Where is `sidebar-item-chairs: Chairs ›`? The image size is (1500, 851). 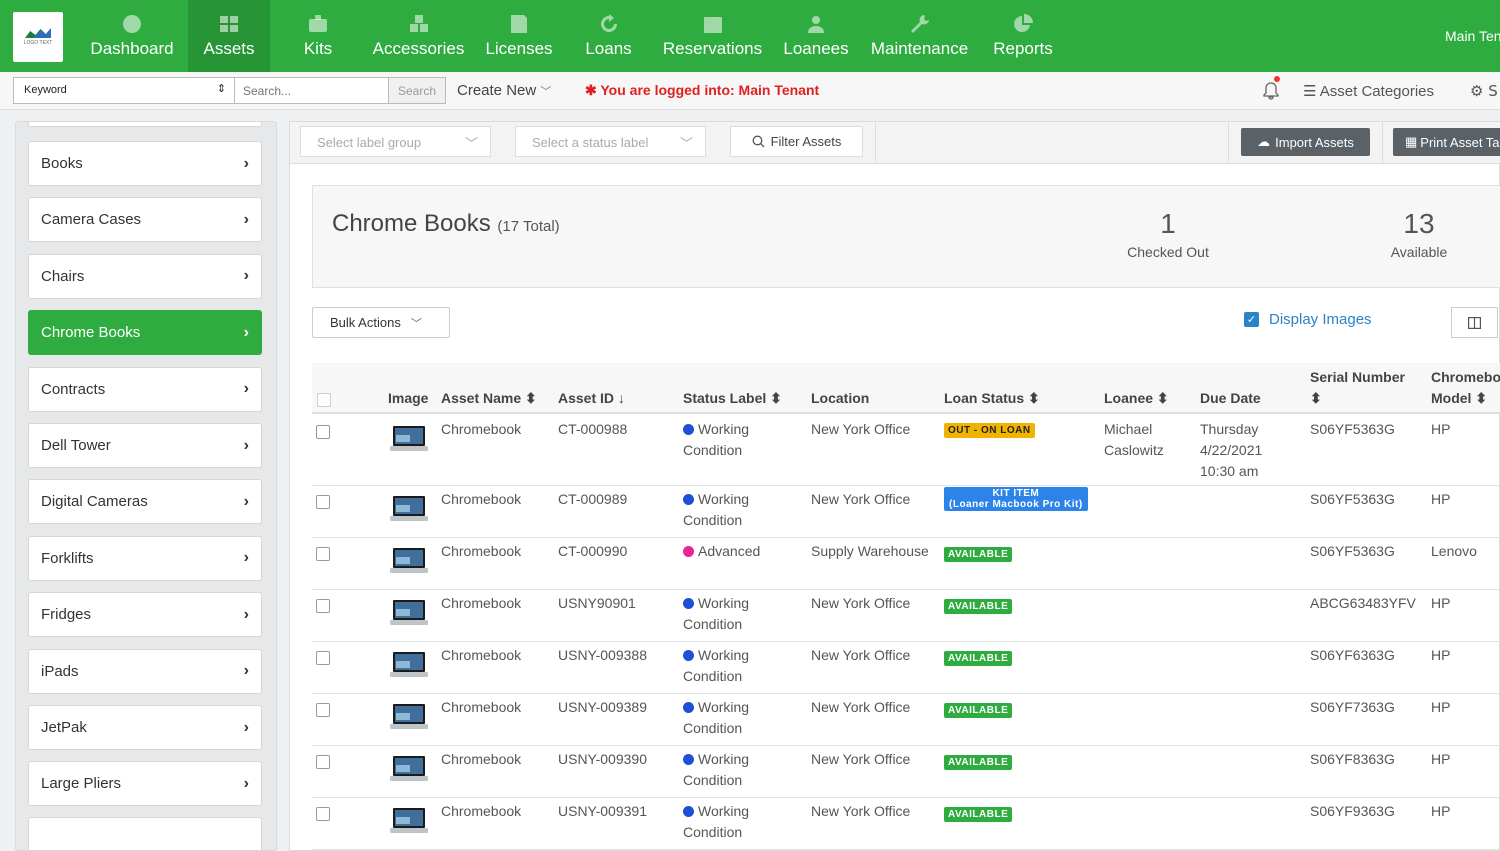
sidebar-item-chairs: Chairs › is located at coordinates (145, 276).